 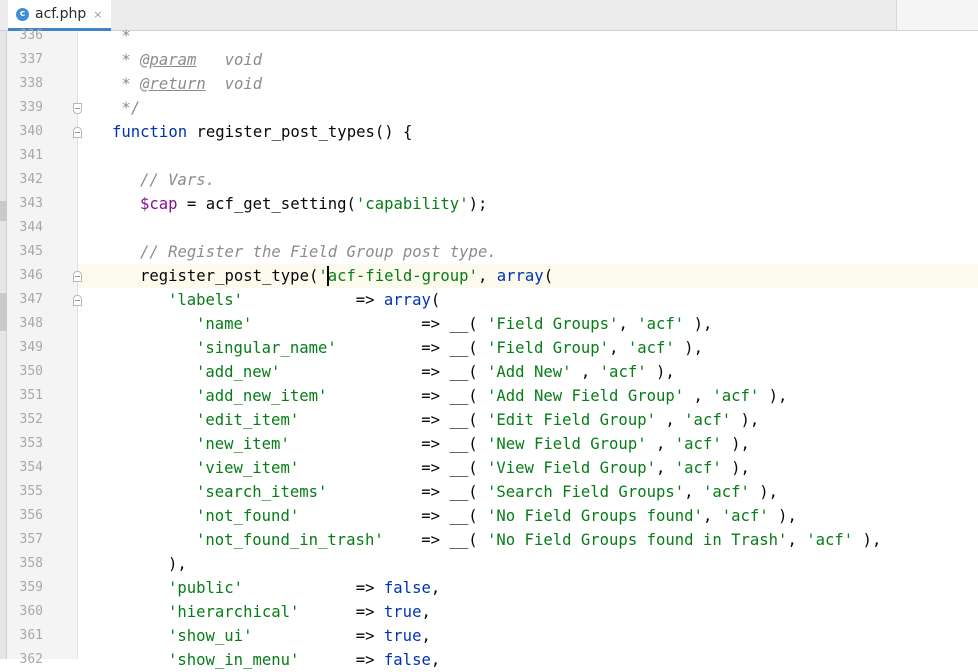 What do you see at coordinates (31, 443) in the screenshot?
I see `line-number: 353` at bounding box center [31, 443].